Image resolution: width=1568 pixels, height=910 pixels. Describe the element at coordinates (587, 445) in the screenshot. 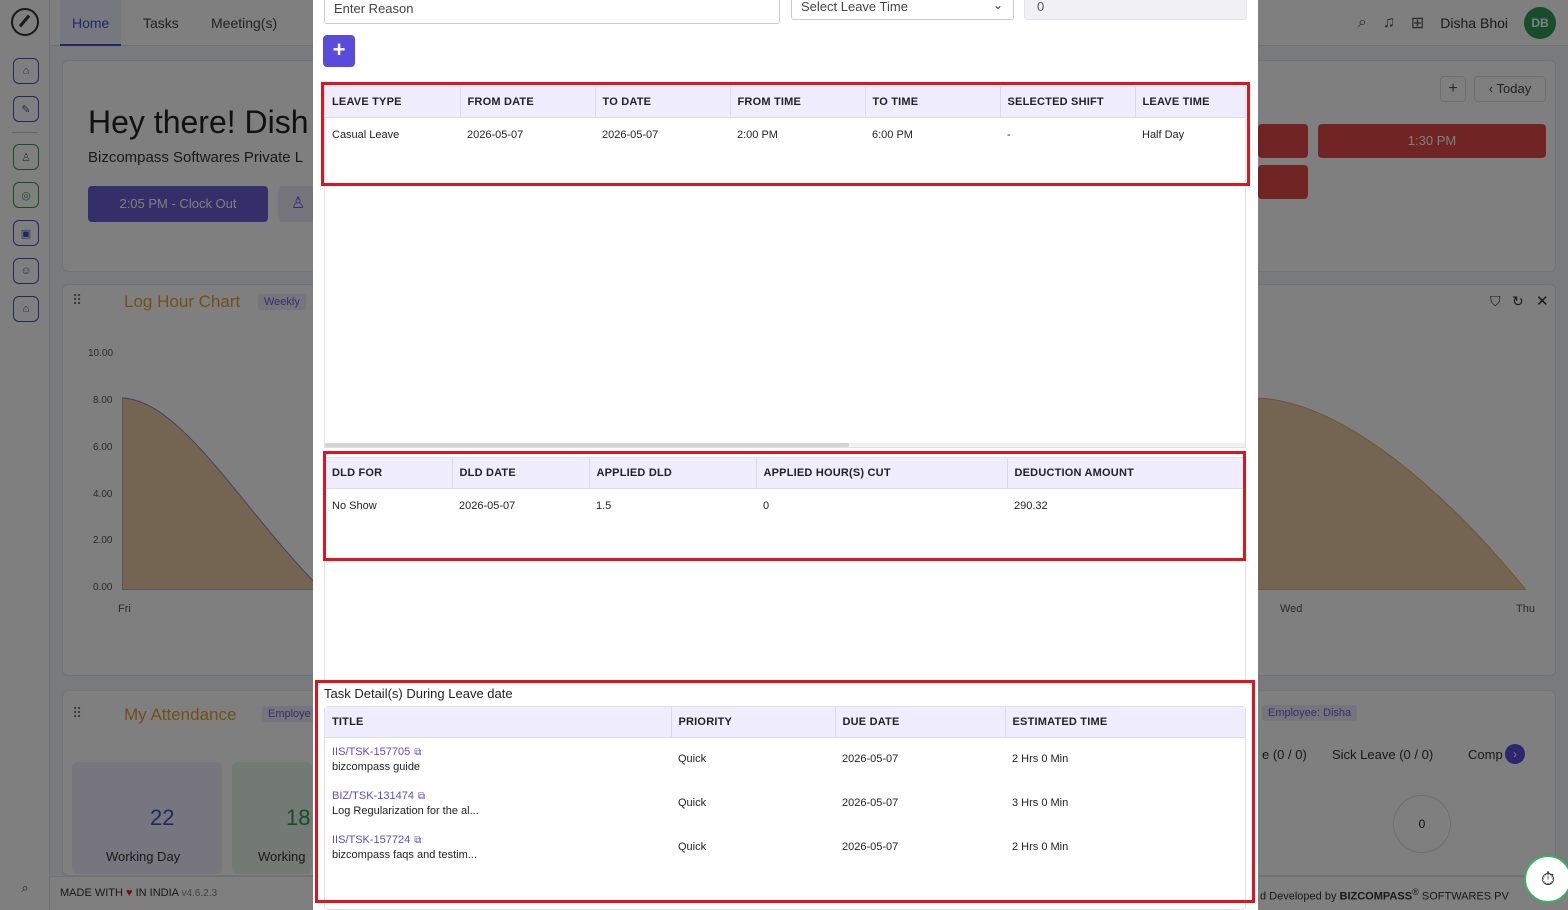

I see `scrollbar-thumb` at that location.